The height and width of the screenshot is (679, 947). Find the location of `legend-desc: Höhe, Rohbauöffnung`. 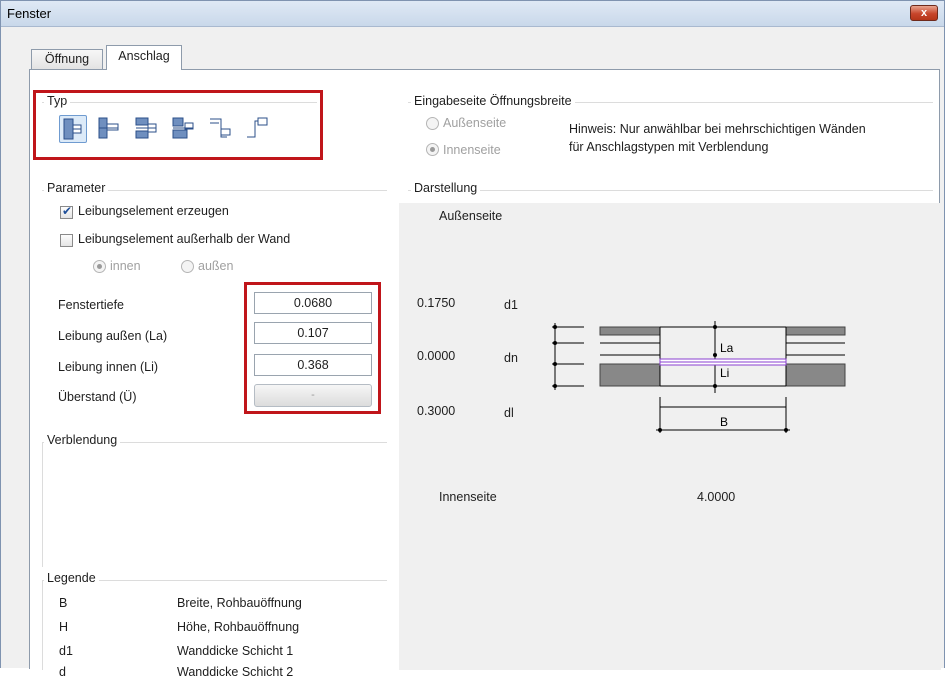

legend-desc: Höhe, Rohbauöffnung is located at coordinates (238, 627).